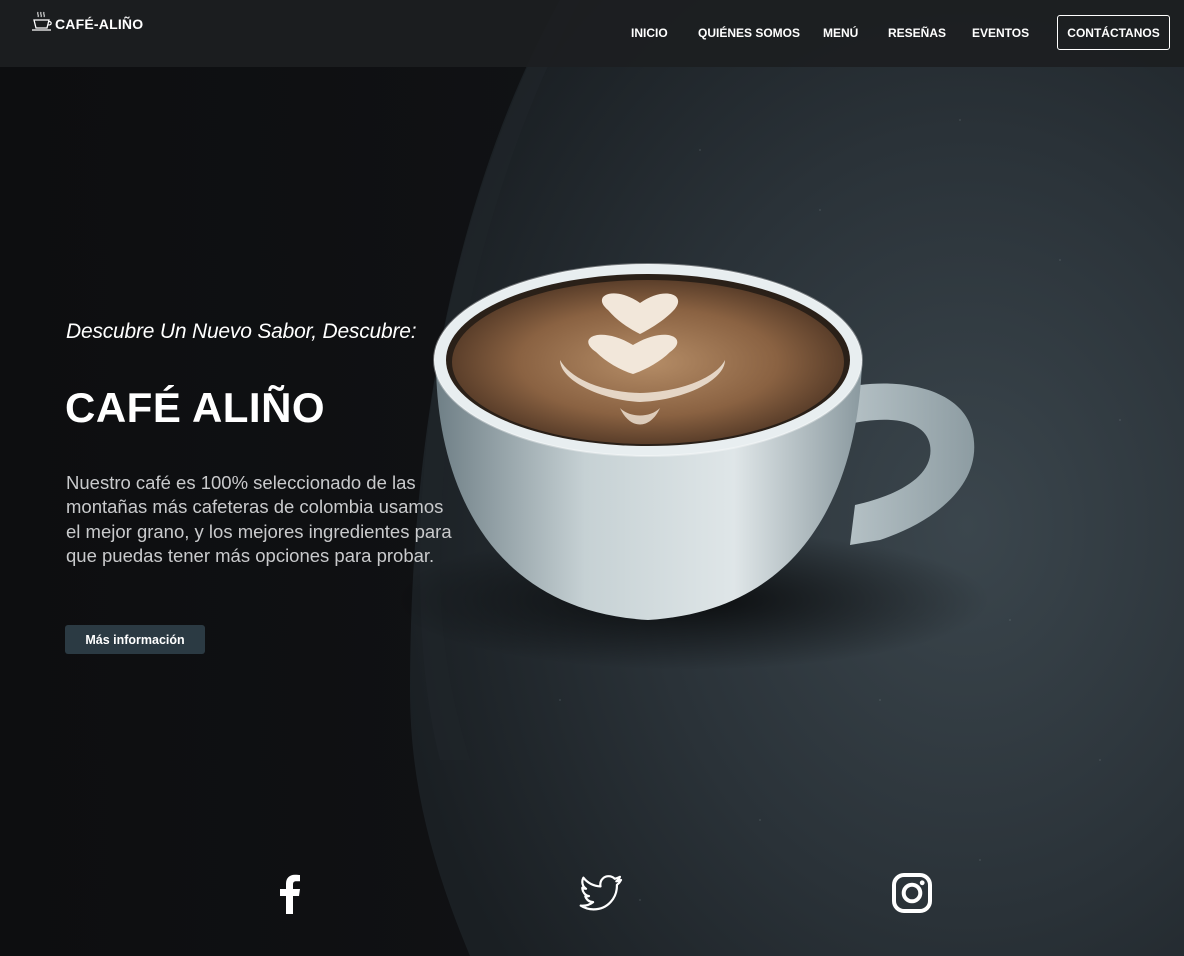  I want to click on brand-logo: CAFÉ-ALIÑO, so click(86, 21).